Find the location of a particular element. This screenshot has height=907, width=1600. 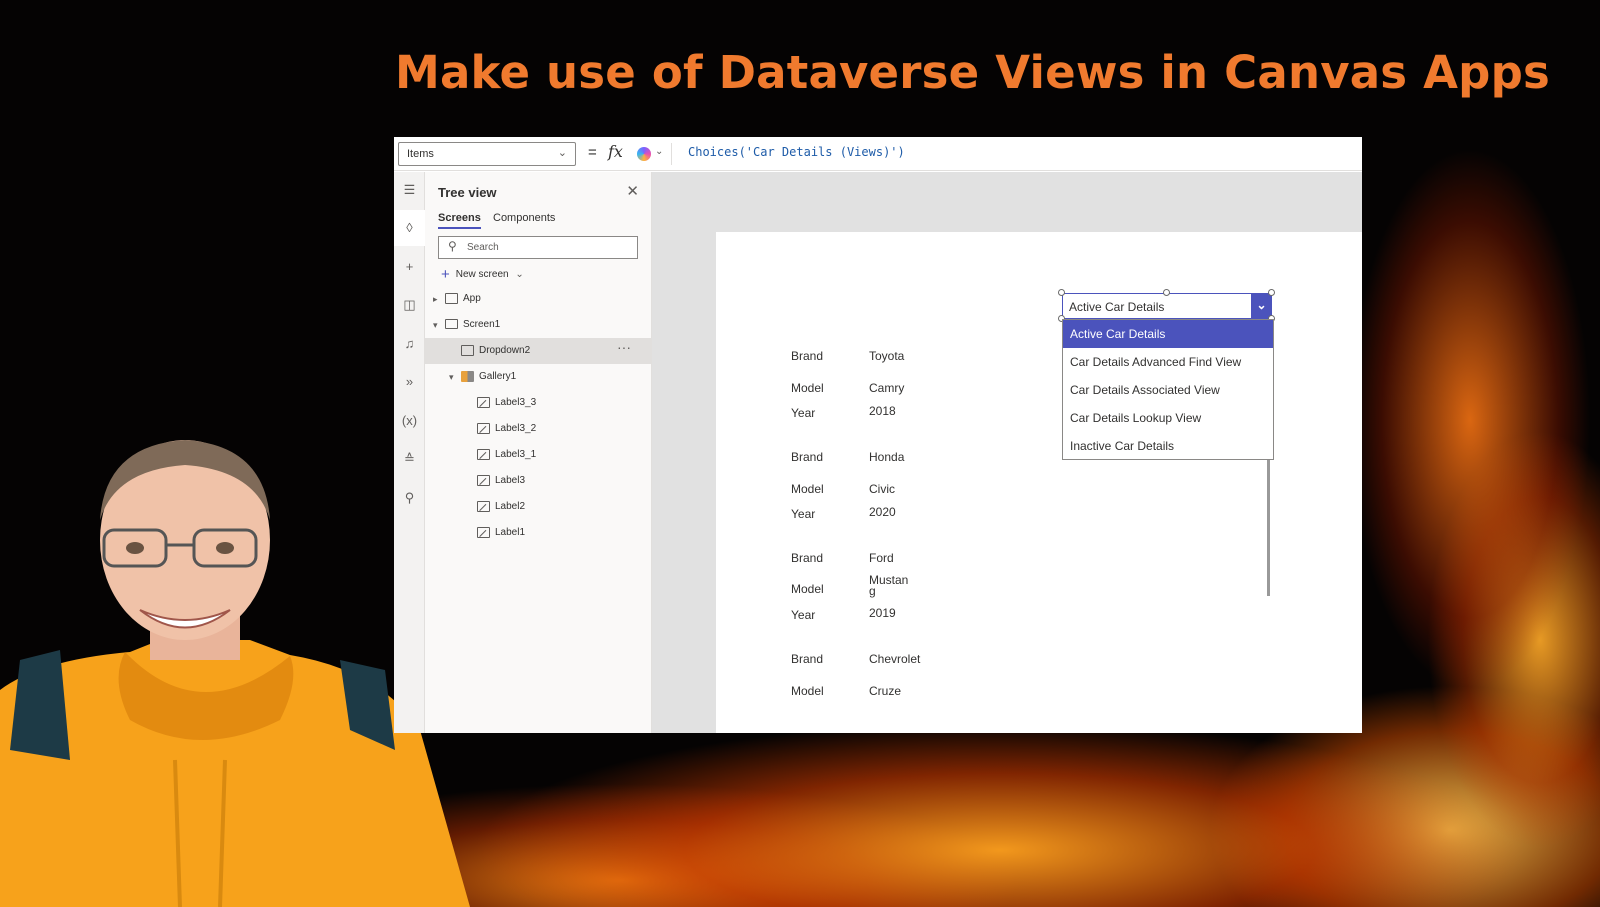

gallery-year-value: 2020 is located at coordinates (882, 512).